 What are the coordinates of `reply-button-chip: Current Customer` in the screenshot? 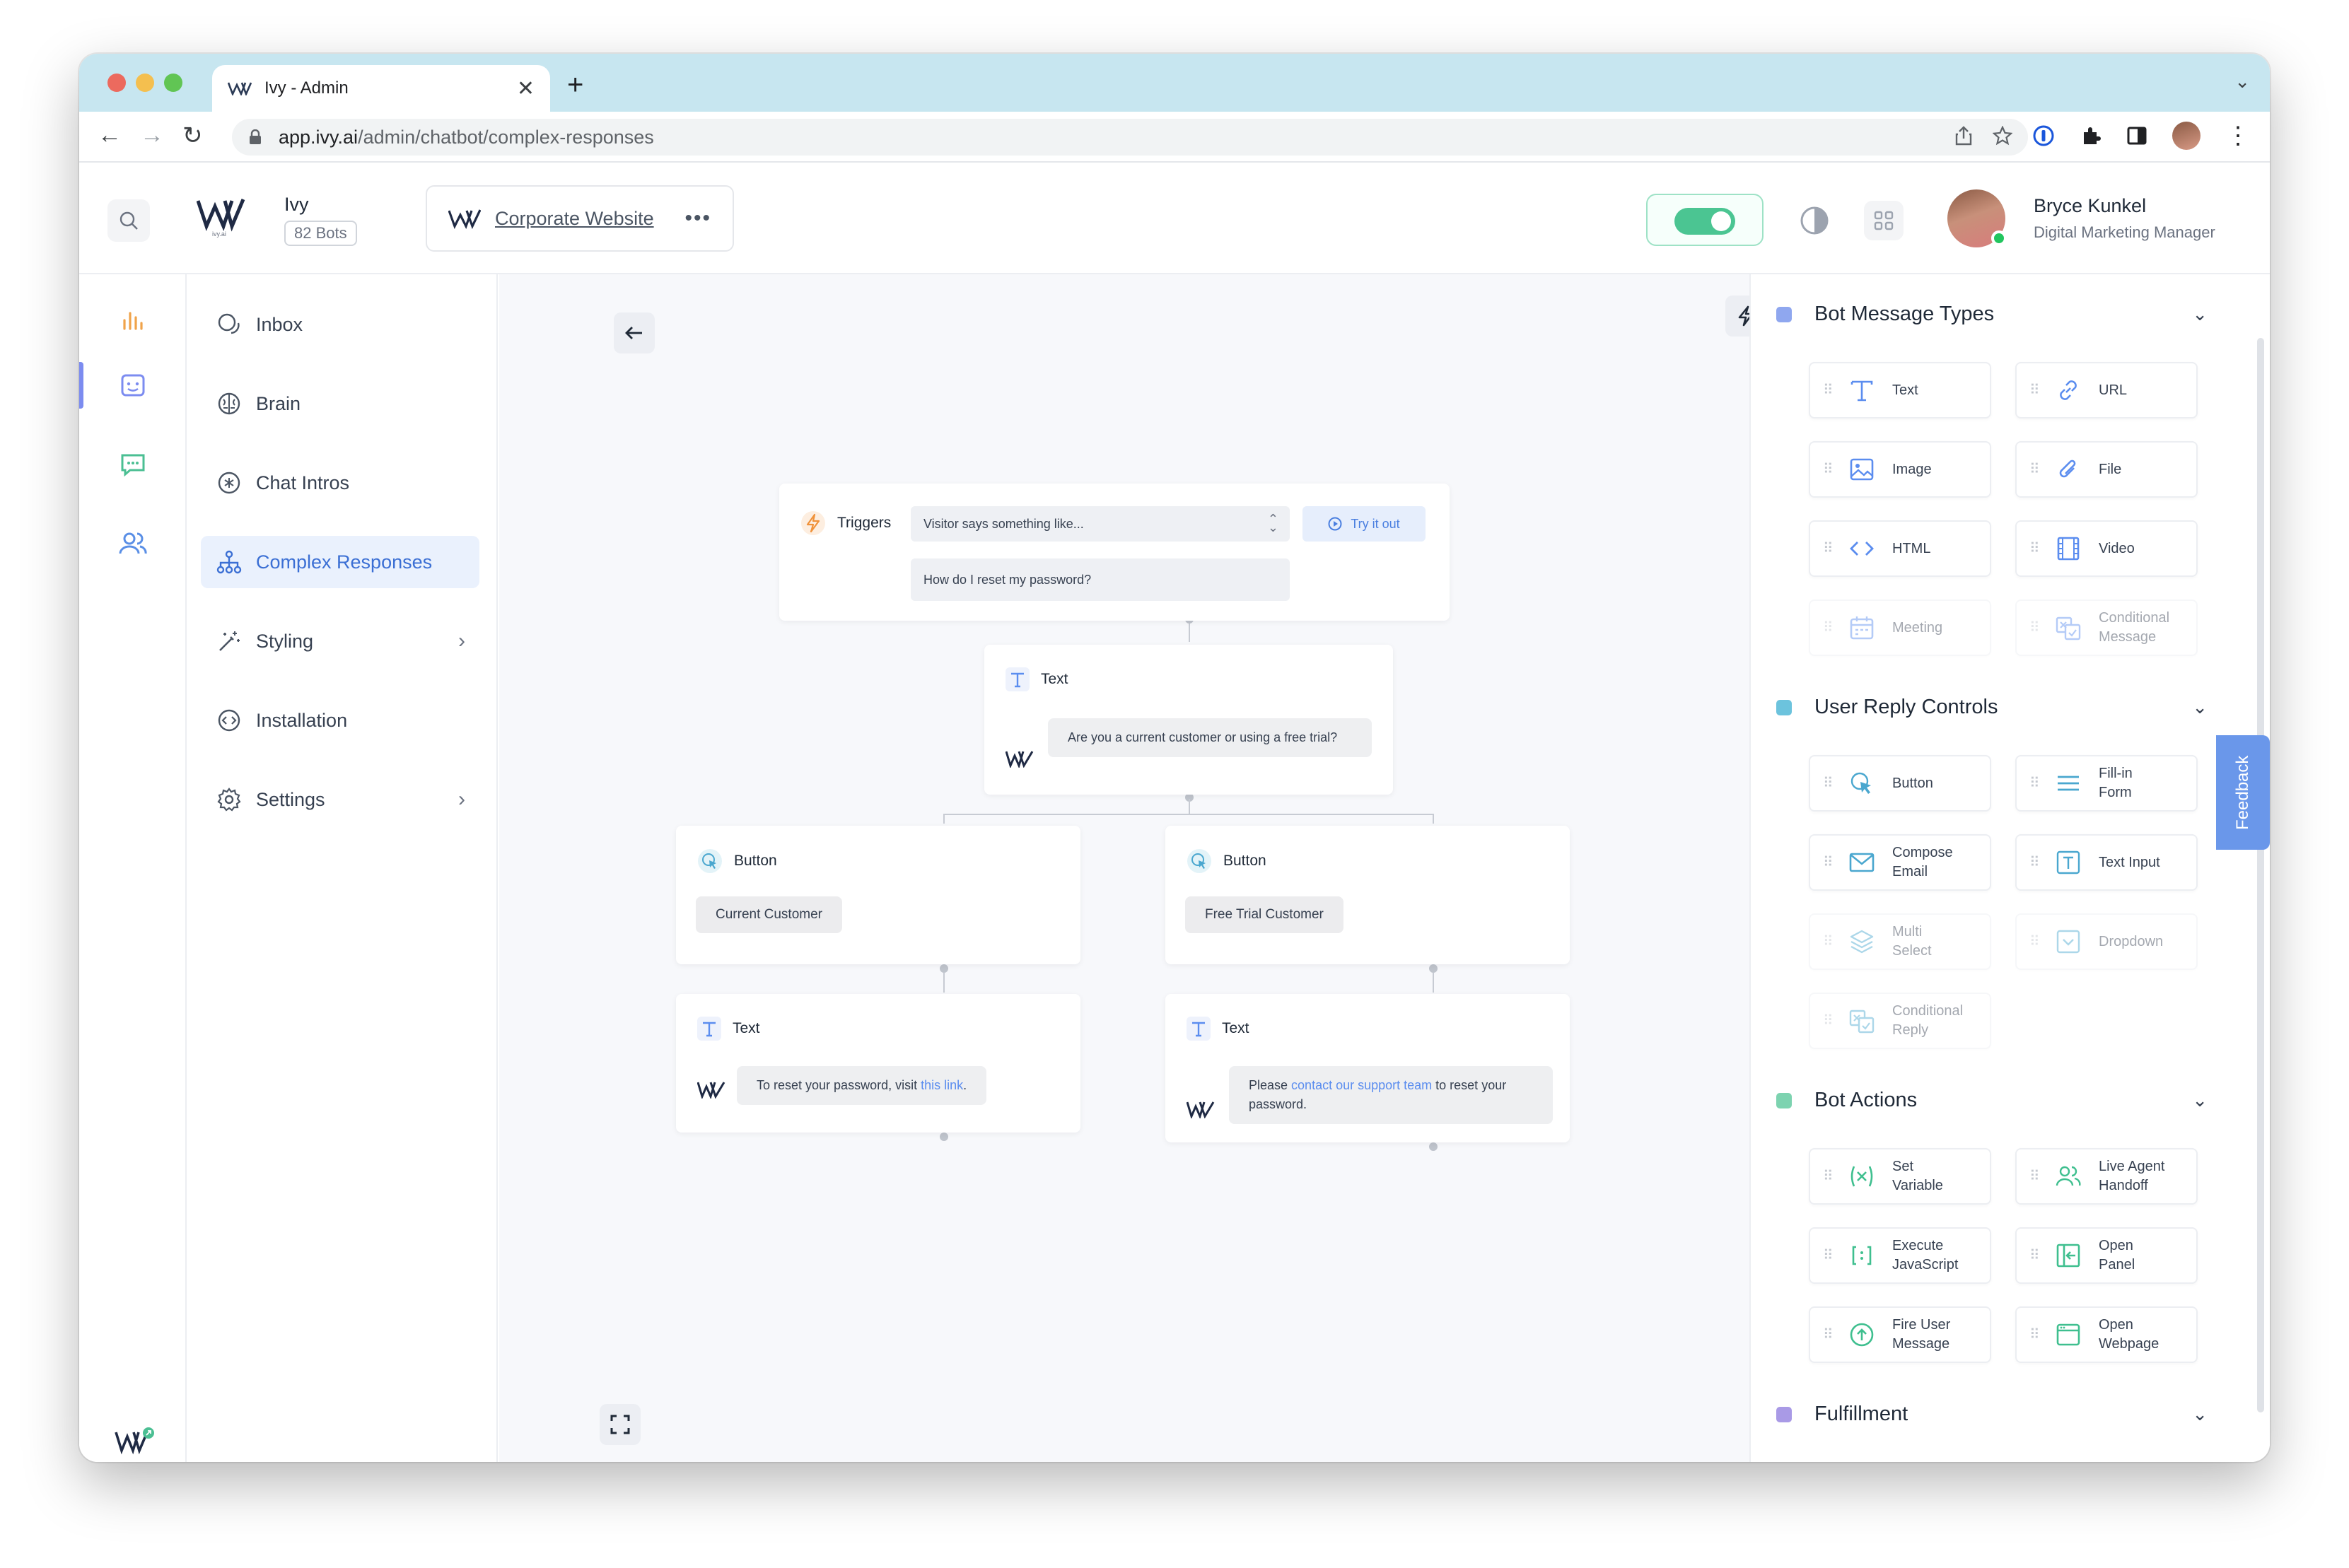 It's located at (769, 914).